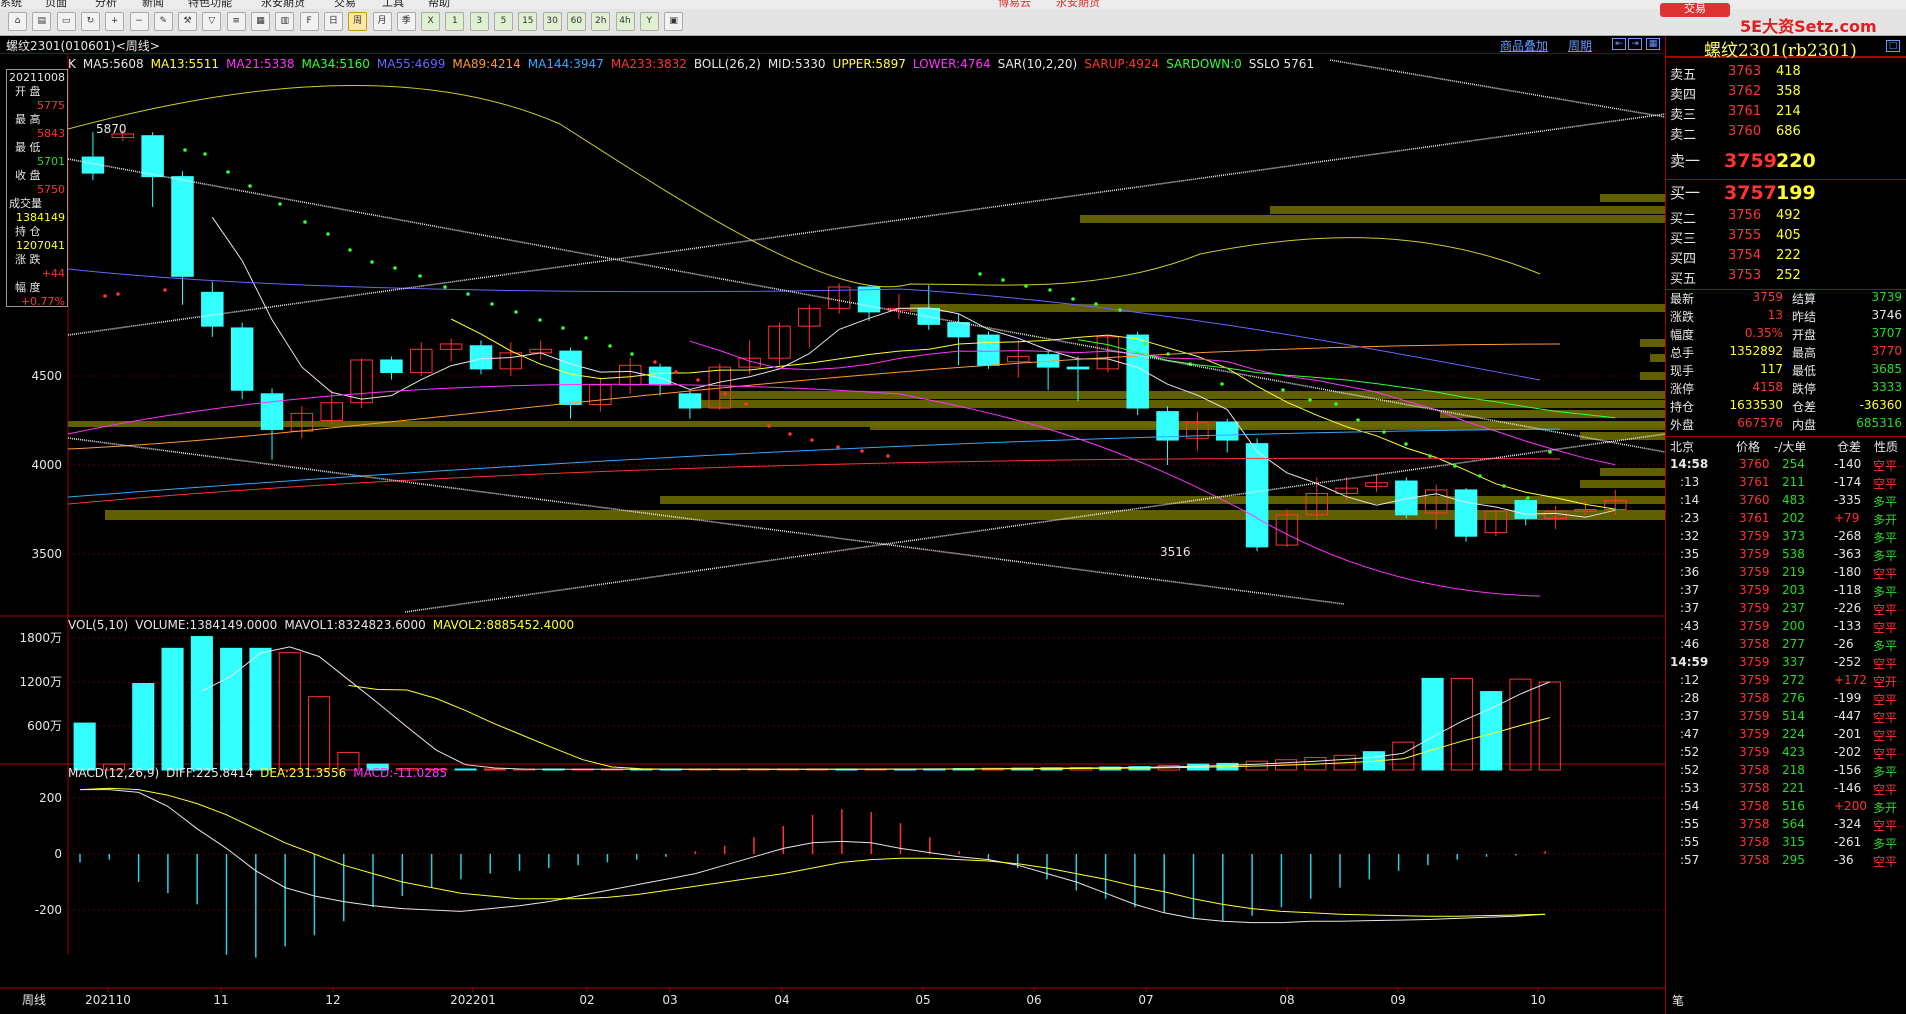  What do you see at coordinates (503, 625) in the screenshot?
I see `indicator-label: MAVOL2:8885452.4000` at bounding box center [503, 625].